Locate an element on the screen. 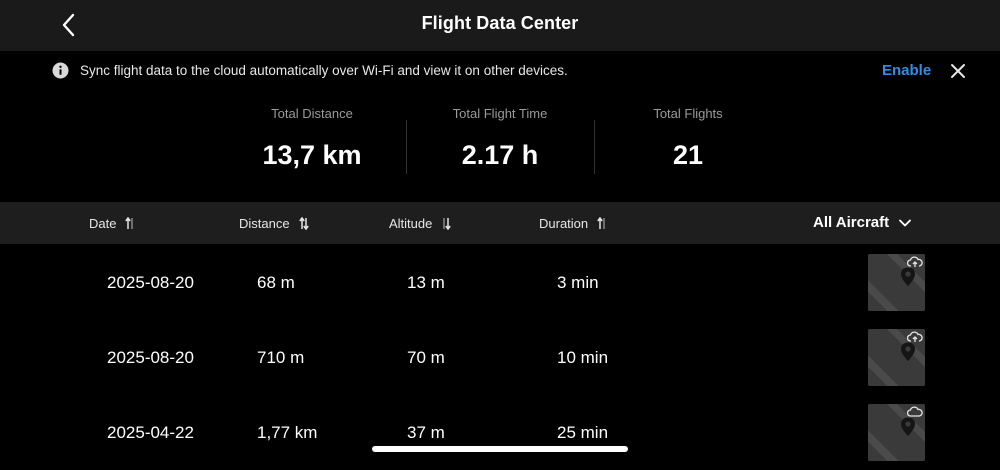  cell-altitude: 13 m is located at coordinates (426, 282).